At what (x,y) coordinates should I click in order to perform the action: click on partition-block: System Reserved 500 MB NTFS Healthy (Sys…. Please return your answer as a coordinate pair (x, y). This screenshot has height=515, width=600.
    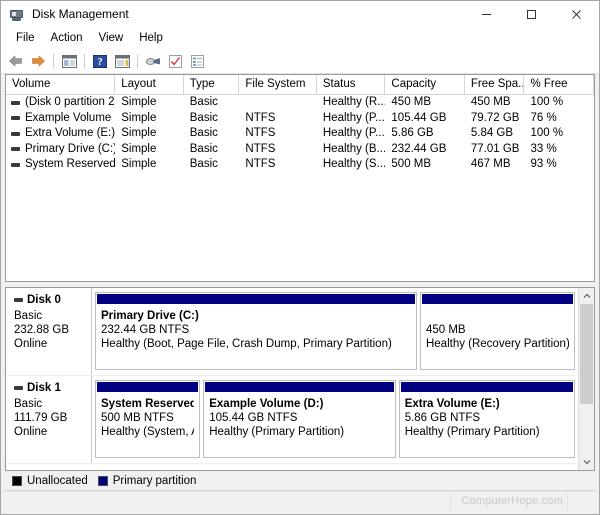
    Looking at the image, I should click on (148, 419).